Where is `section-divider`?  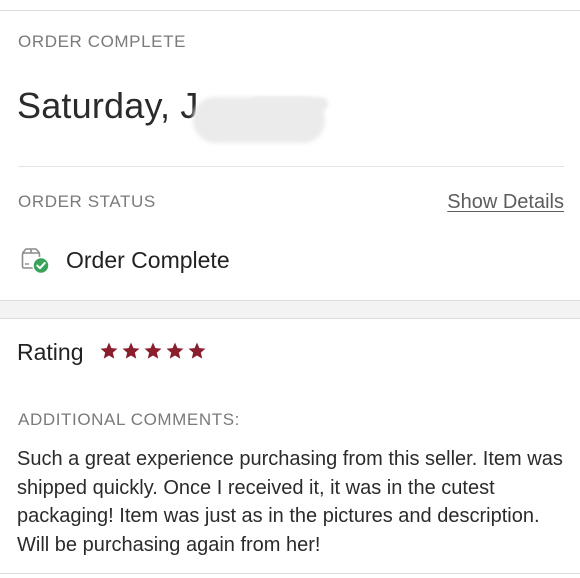
section-divider is located at coordinates (291, 166).